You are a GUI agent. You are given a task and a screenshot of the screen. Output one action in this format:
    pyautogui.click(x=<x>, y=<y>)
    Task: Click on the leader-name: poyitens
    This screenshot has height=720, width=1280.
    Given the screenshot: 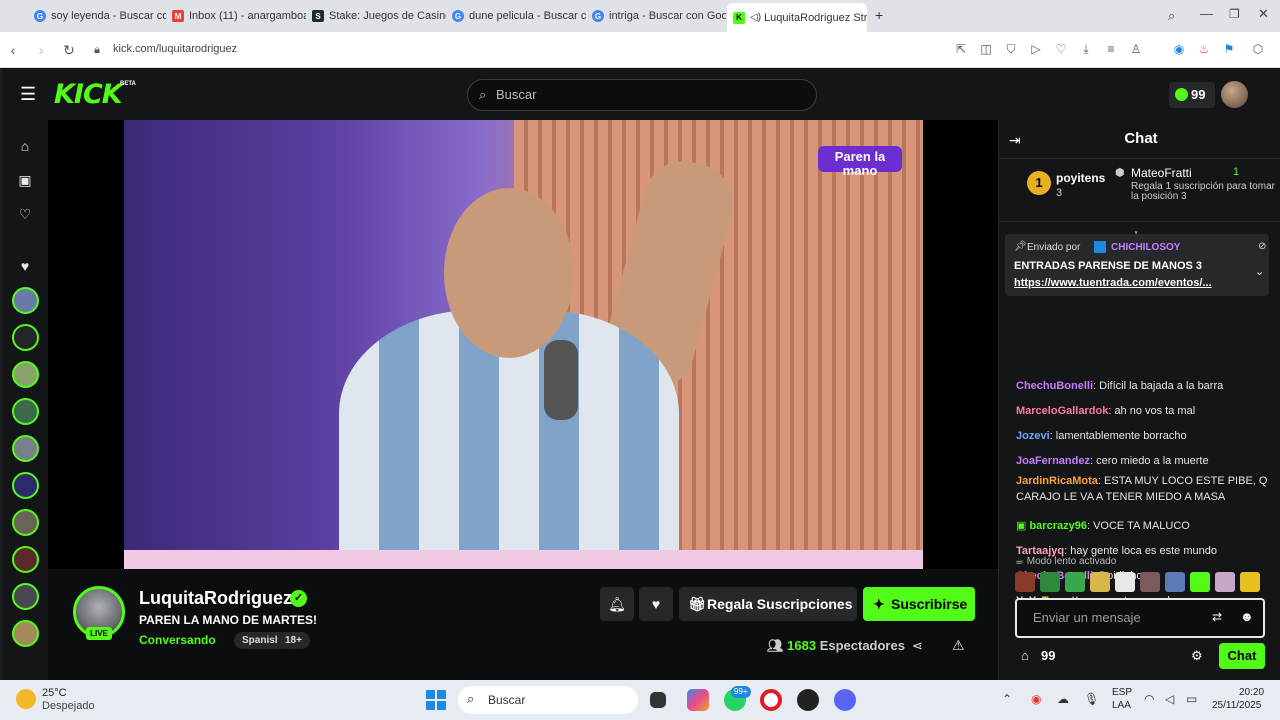 What is the action you would take?
    pyautogui.click(x=1080, y=178)
    